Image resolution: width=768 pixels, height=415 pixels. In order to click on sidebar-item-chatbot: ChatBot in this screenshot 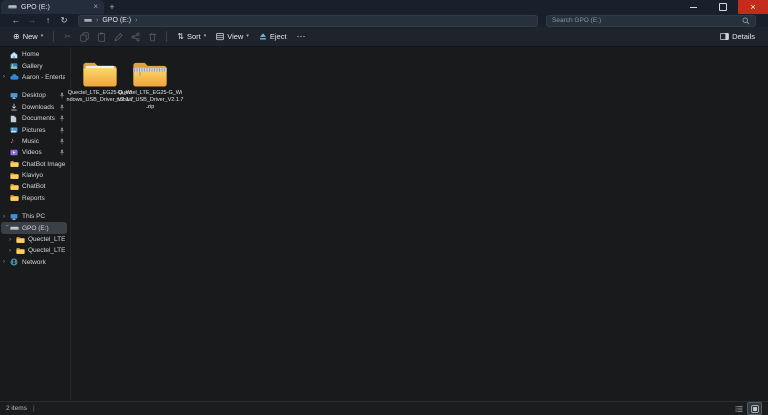, I will do `click(34, 186)`.